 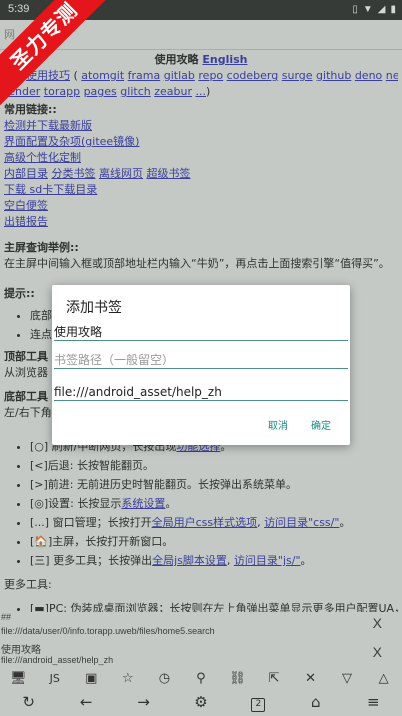 What do you see at coordinates (21, 650) in the screenshot?
I see `current-page-title: 使用攻略` at bounding box center [21, 650].